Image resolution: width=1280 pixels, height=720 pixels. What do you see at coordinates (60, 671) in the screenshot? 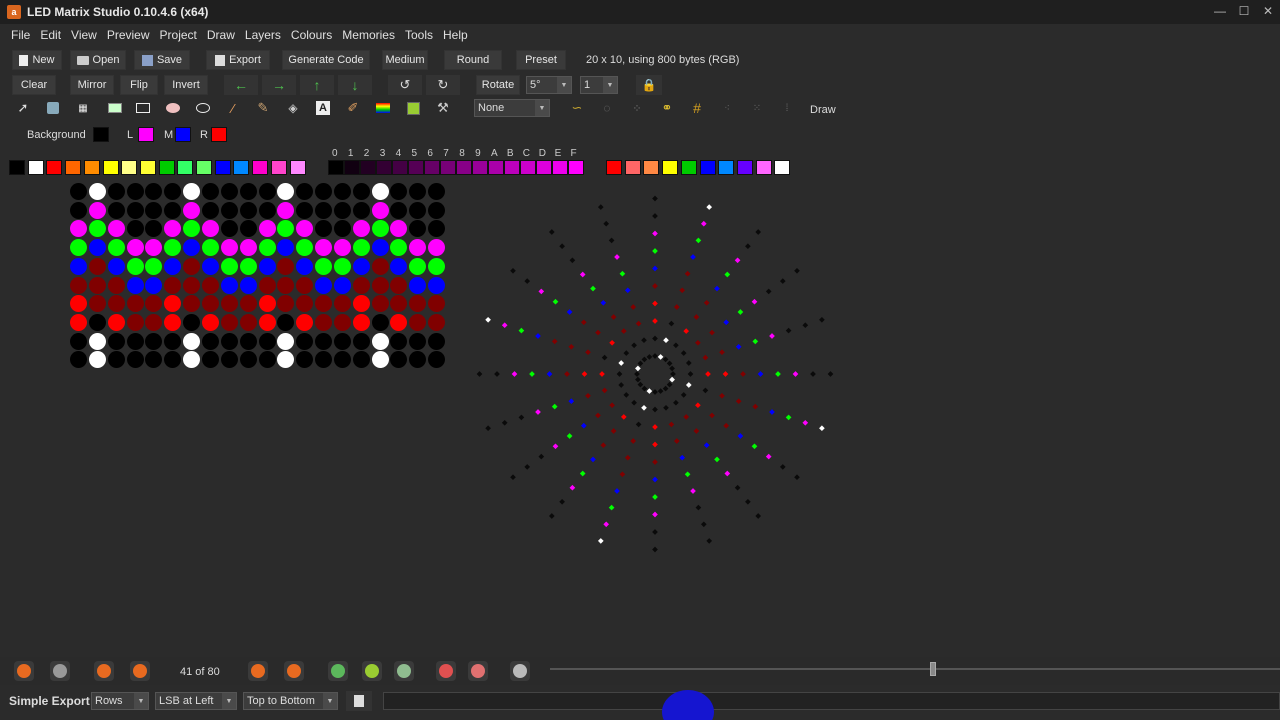
I see `stop-button` at bounding box center [60, 671].